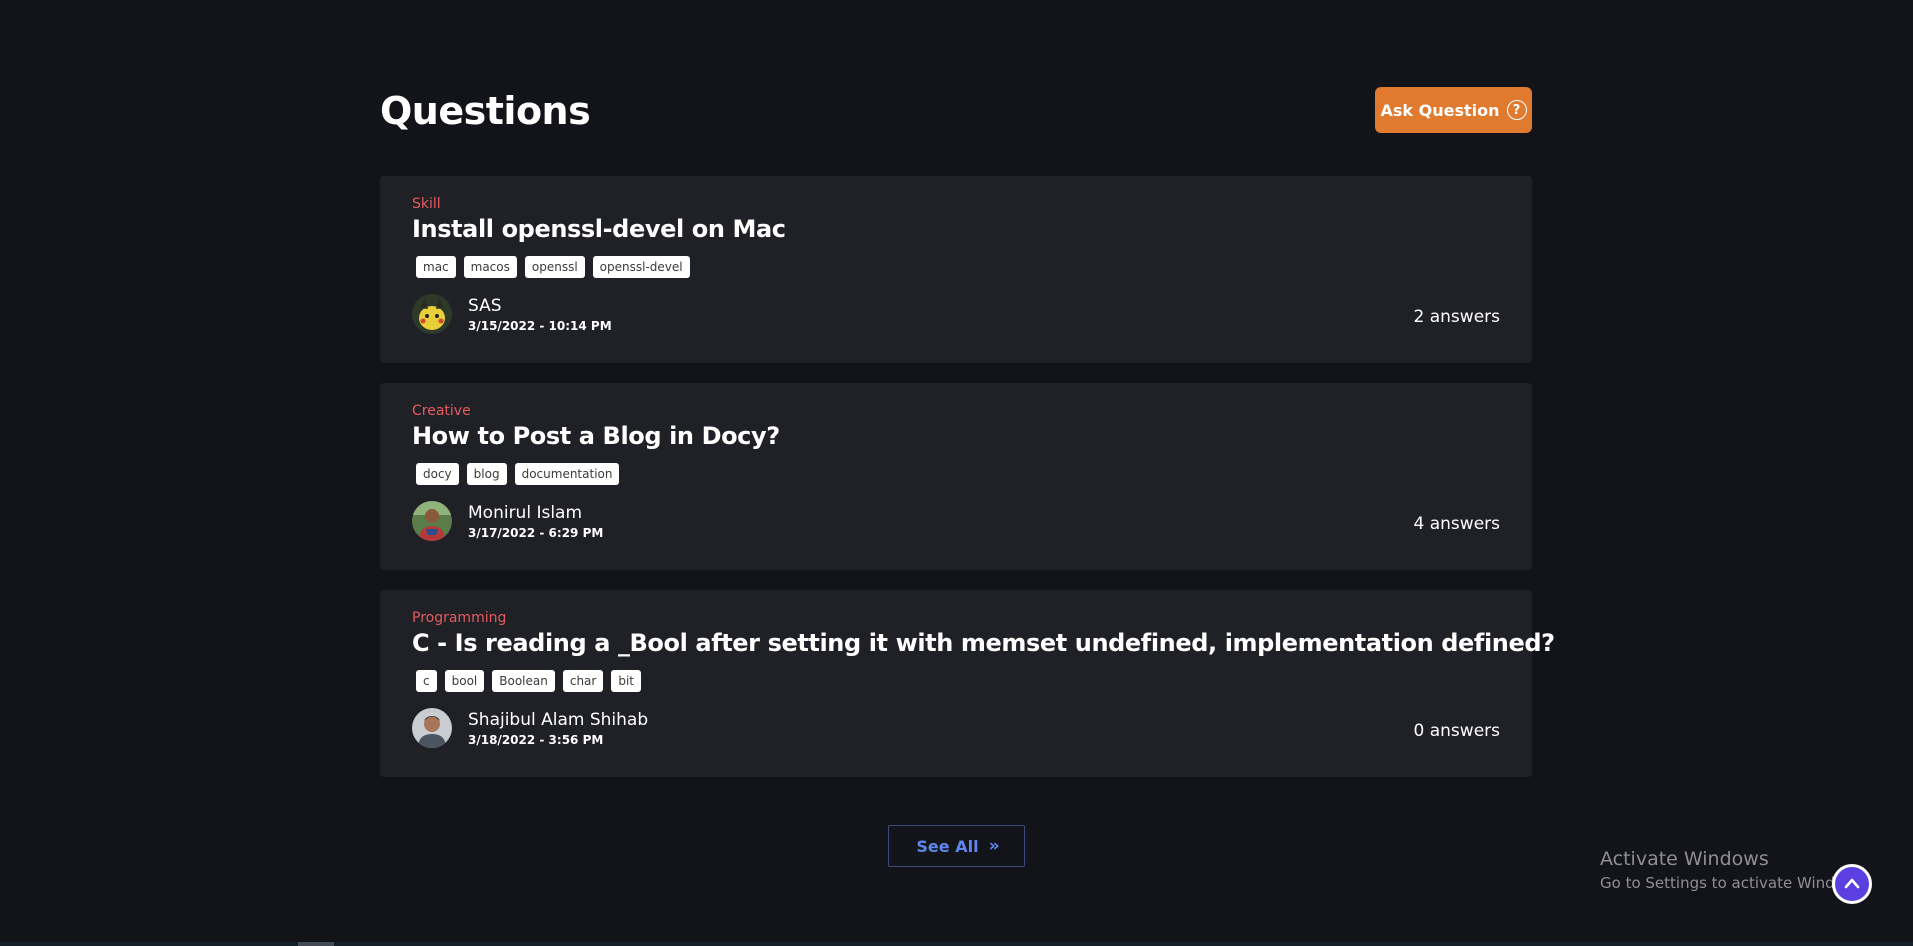 The height and width of the screenshot is (946, 1913). What do you see at coordinates (437, 474) in the screenshot?
I see `tag: docy` at bounding box center [437, 474].